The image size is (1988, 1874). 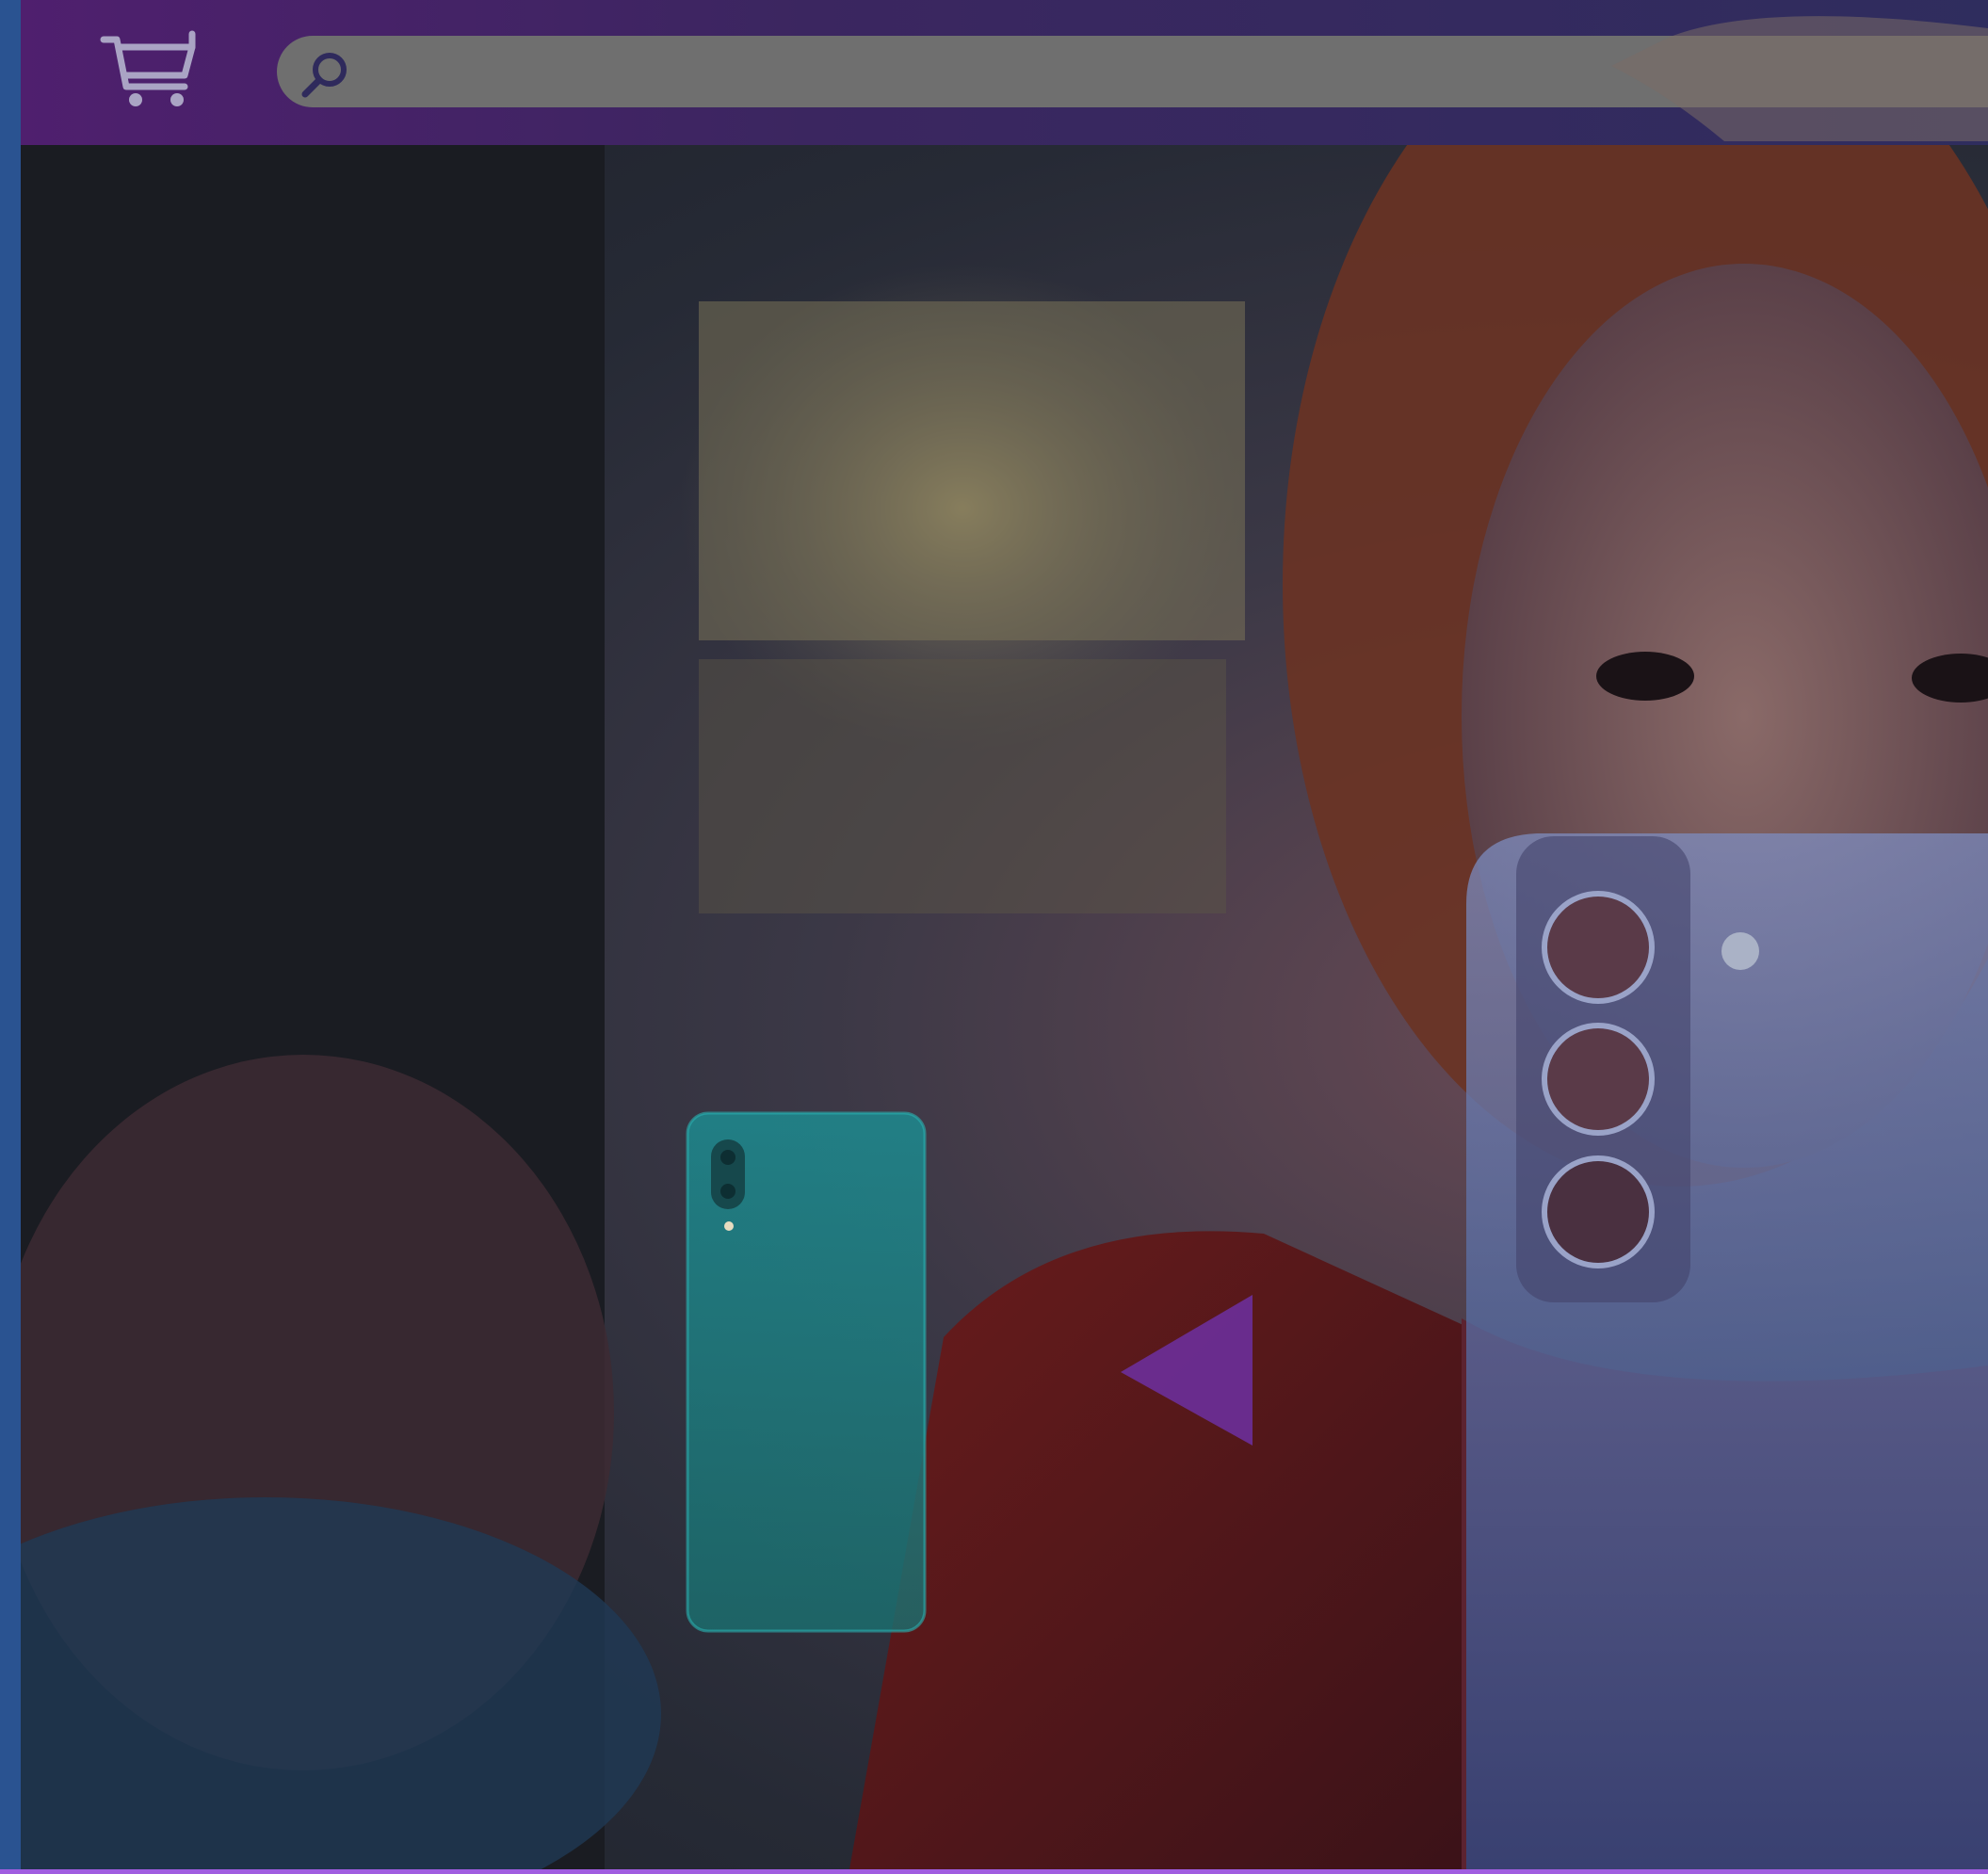 I want to click on triangle-left-icon, so click(x=1187, y=1370).